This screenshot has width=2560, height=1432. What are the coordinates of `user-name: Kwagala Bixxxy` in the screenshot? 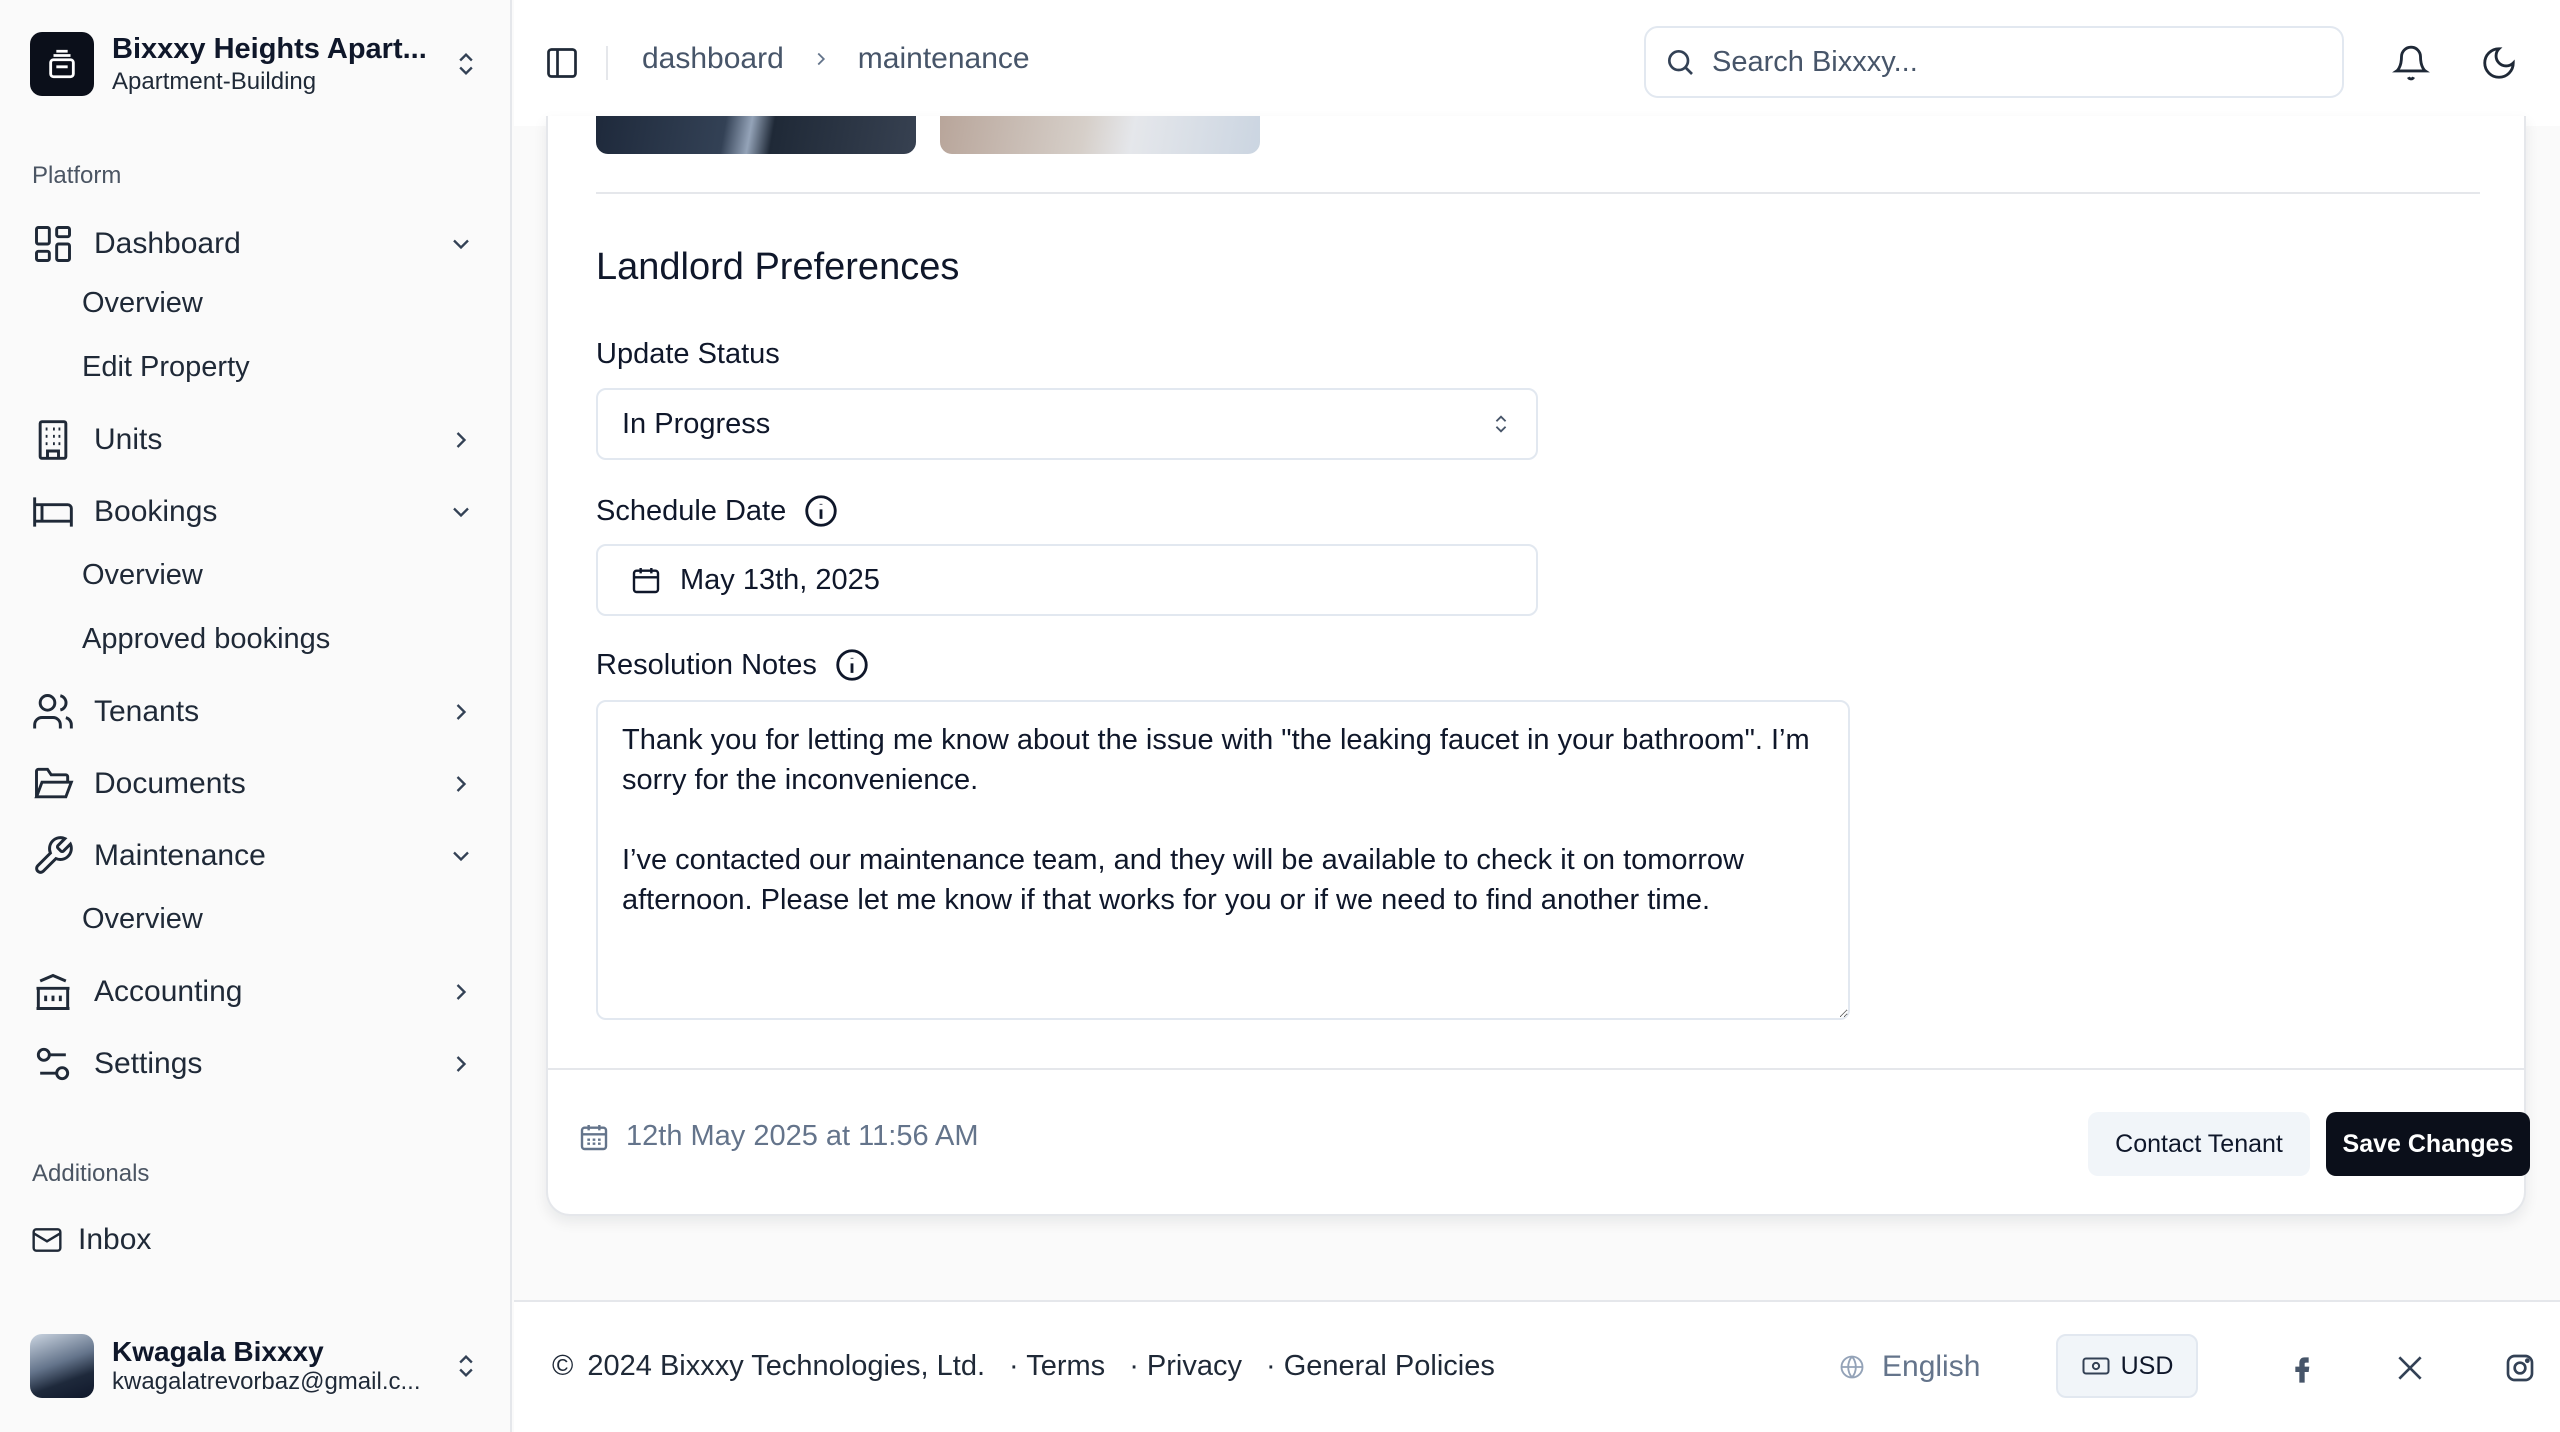 It's located at (218, 1351).